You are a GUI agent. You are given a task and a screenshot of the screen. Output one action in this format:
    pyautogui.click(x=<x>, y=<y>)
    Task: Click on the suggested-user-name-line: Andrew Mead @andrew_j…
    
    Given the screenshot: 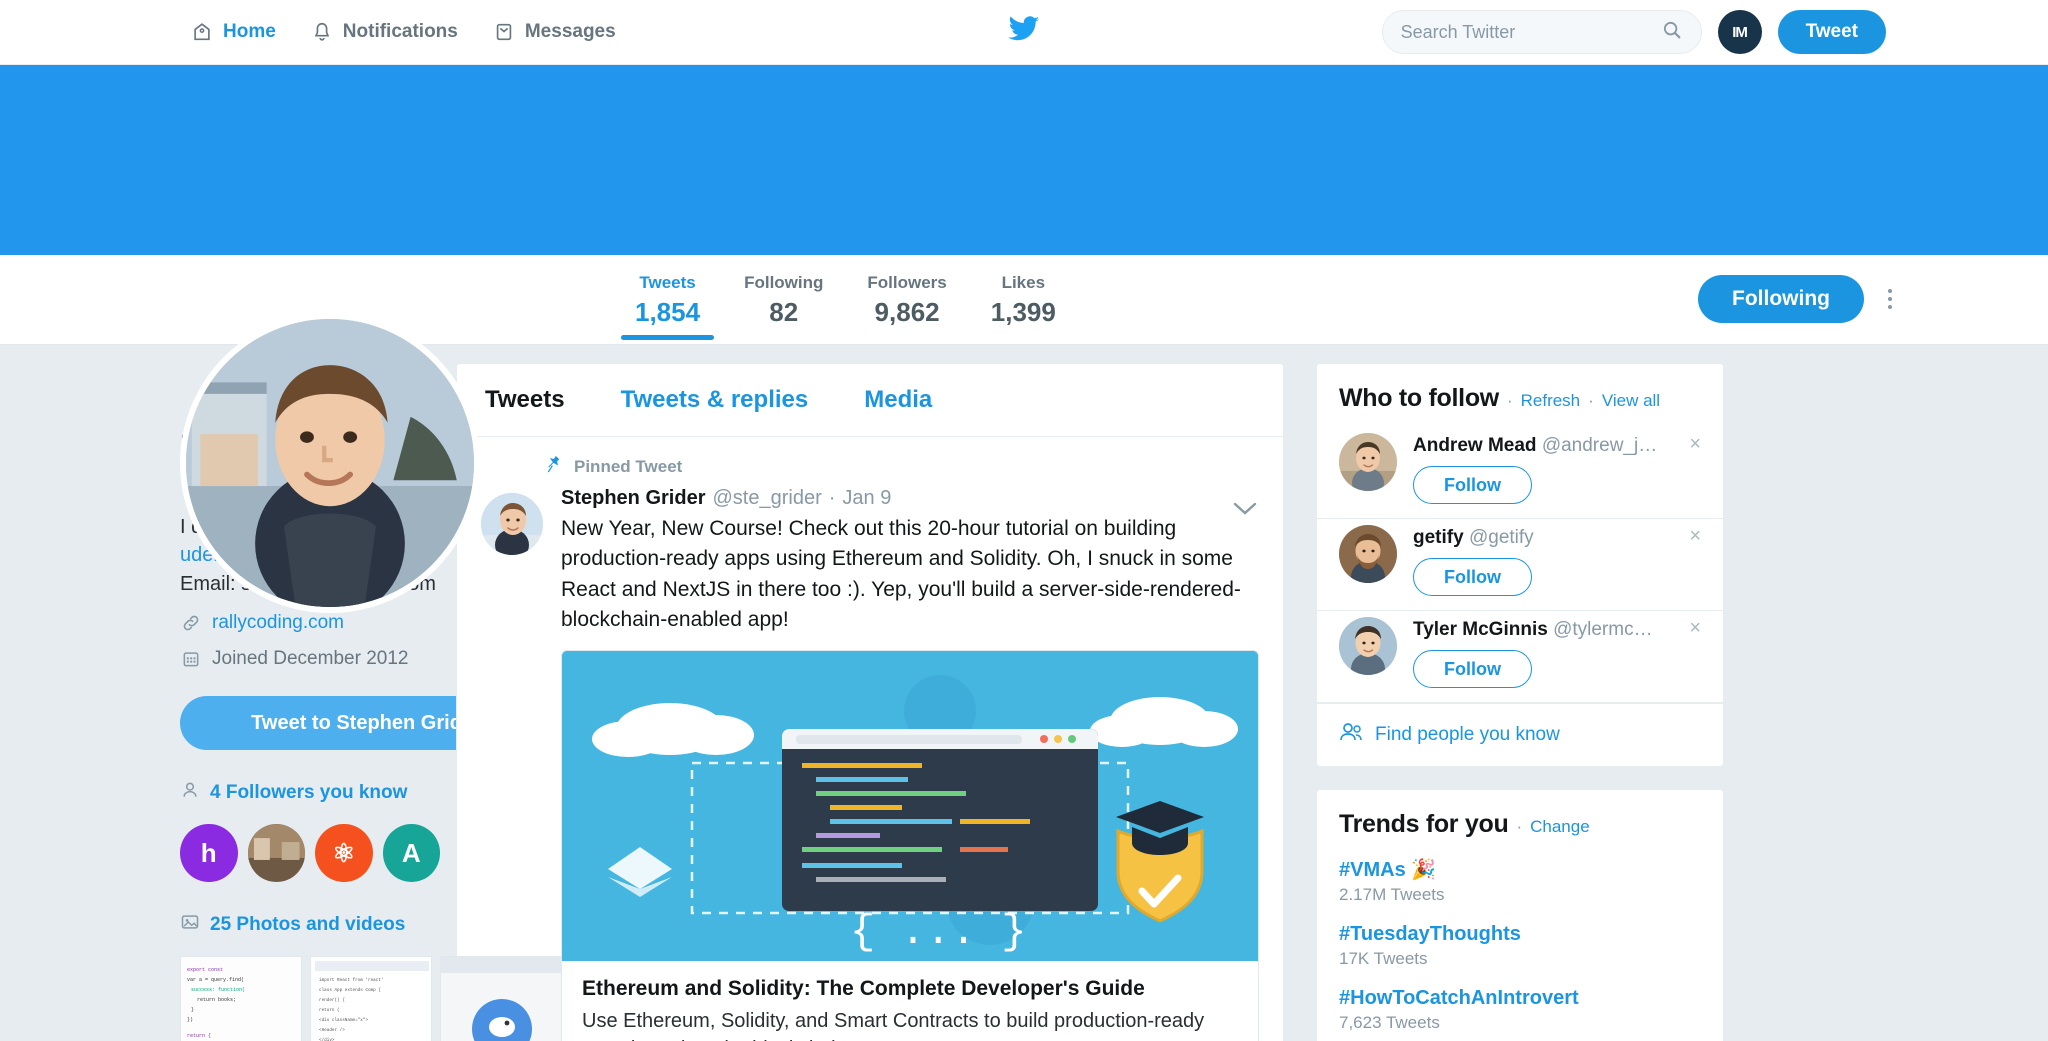 What is the action you would take?
    pyautogui.click(x=1547, y=446)
    